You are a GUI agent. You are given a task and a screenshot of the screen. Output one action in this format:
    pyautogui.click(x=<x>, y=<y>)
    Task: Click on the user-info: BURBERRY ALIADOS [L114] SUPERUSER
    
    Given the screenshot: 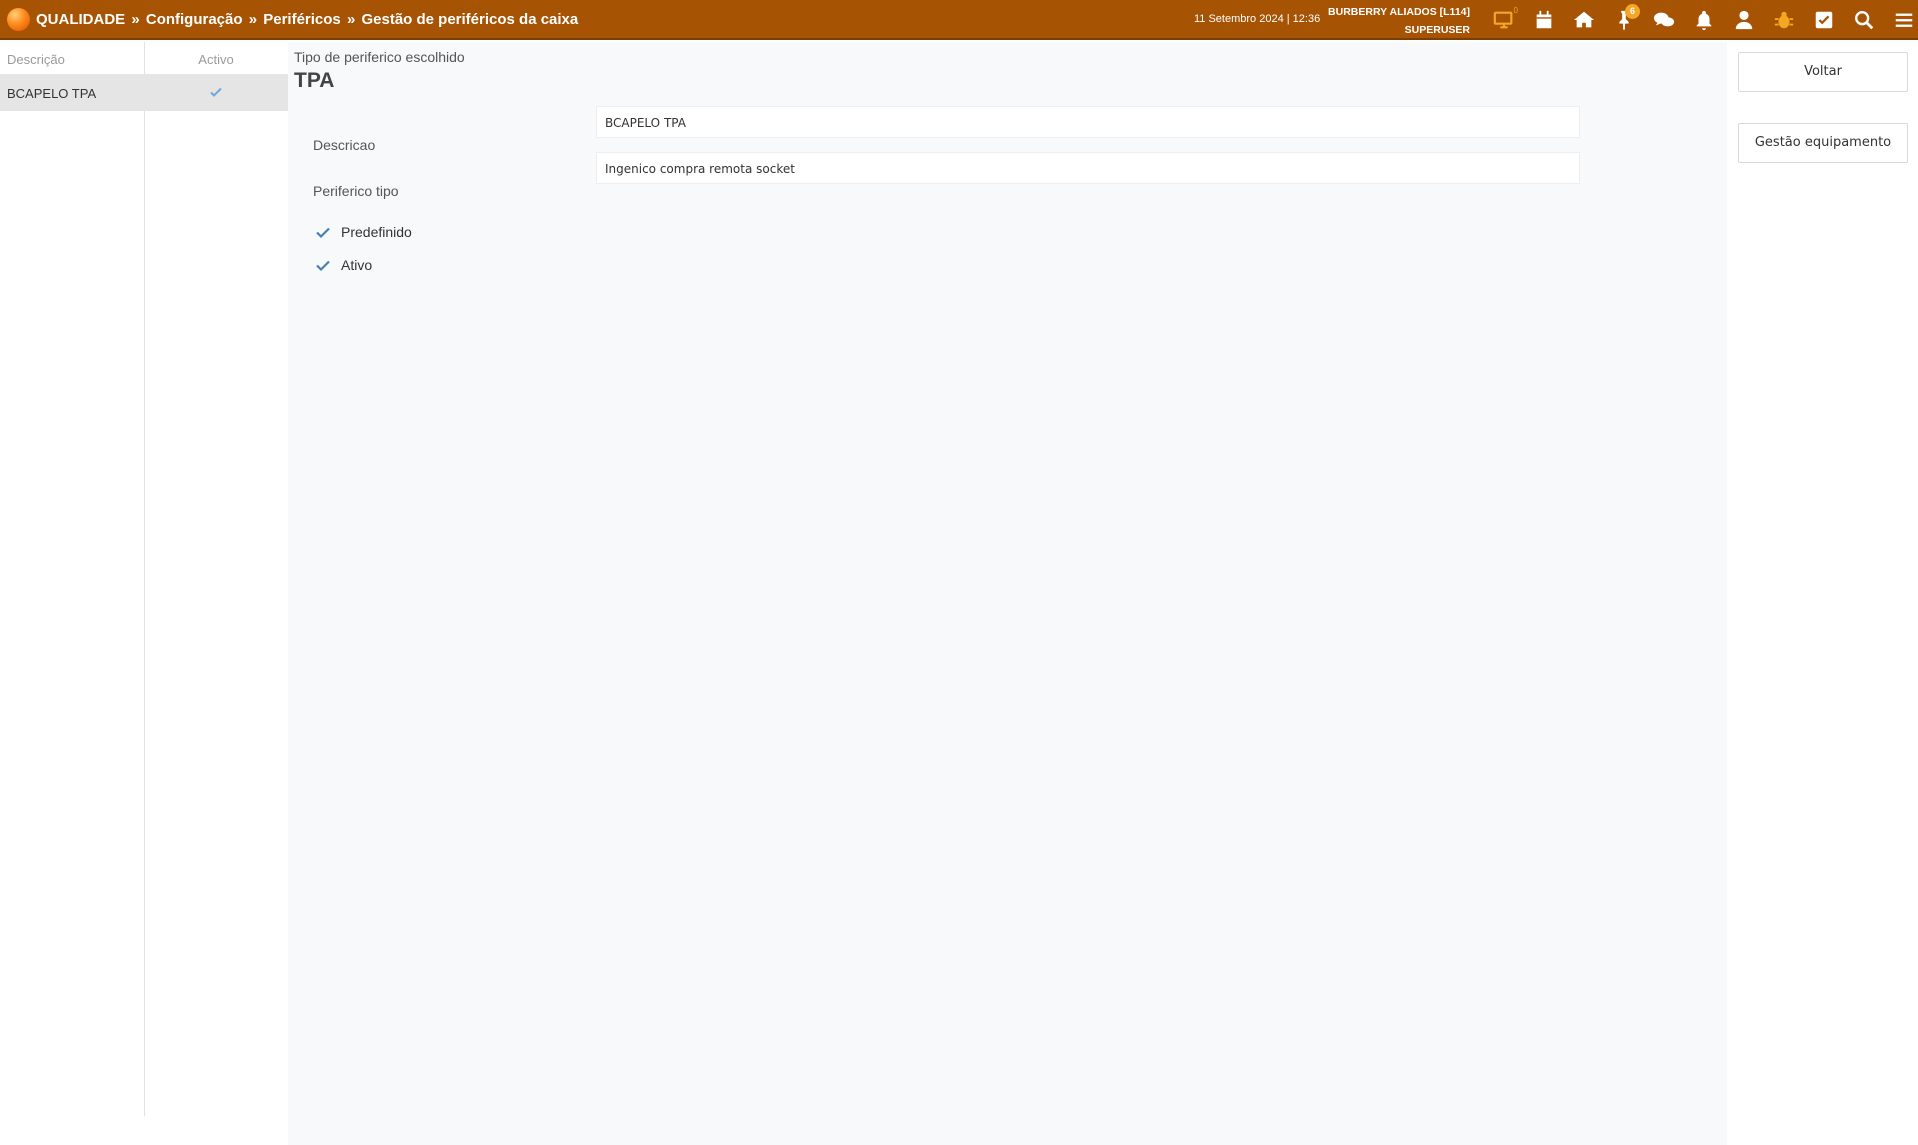 What is the action you would take?
    pyautogui.click(x=1395, y=21)
    